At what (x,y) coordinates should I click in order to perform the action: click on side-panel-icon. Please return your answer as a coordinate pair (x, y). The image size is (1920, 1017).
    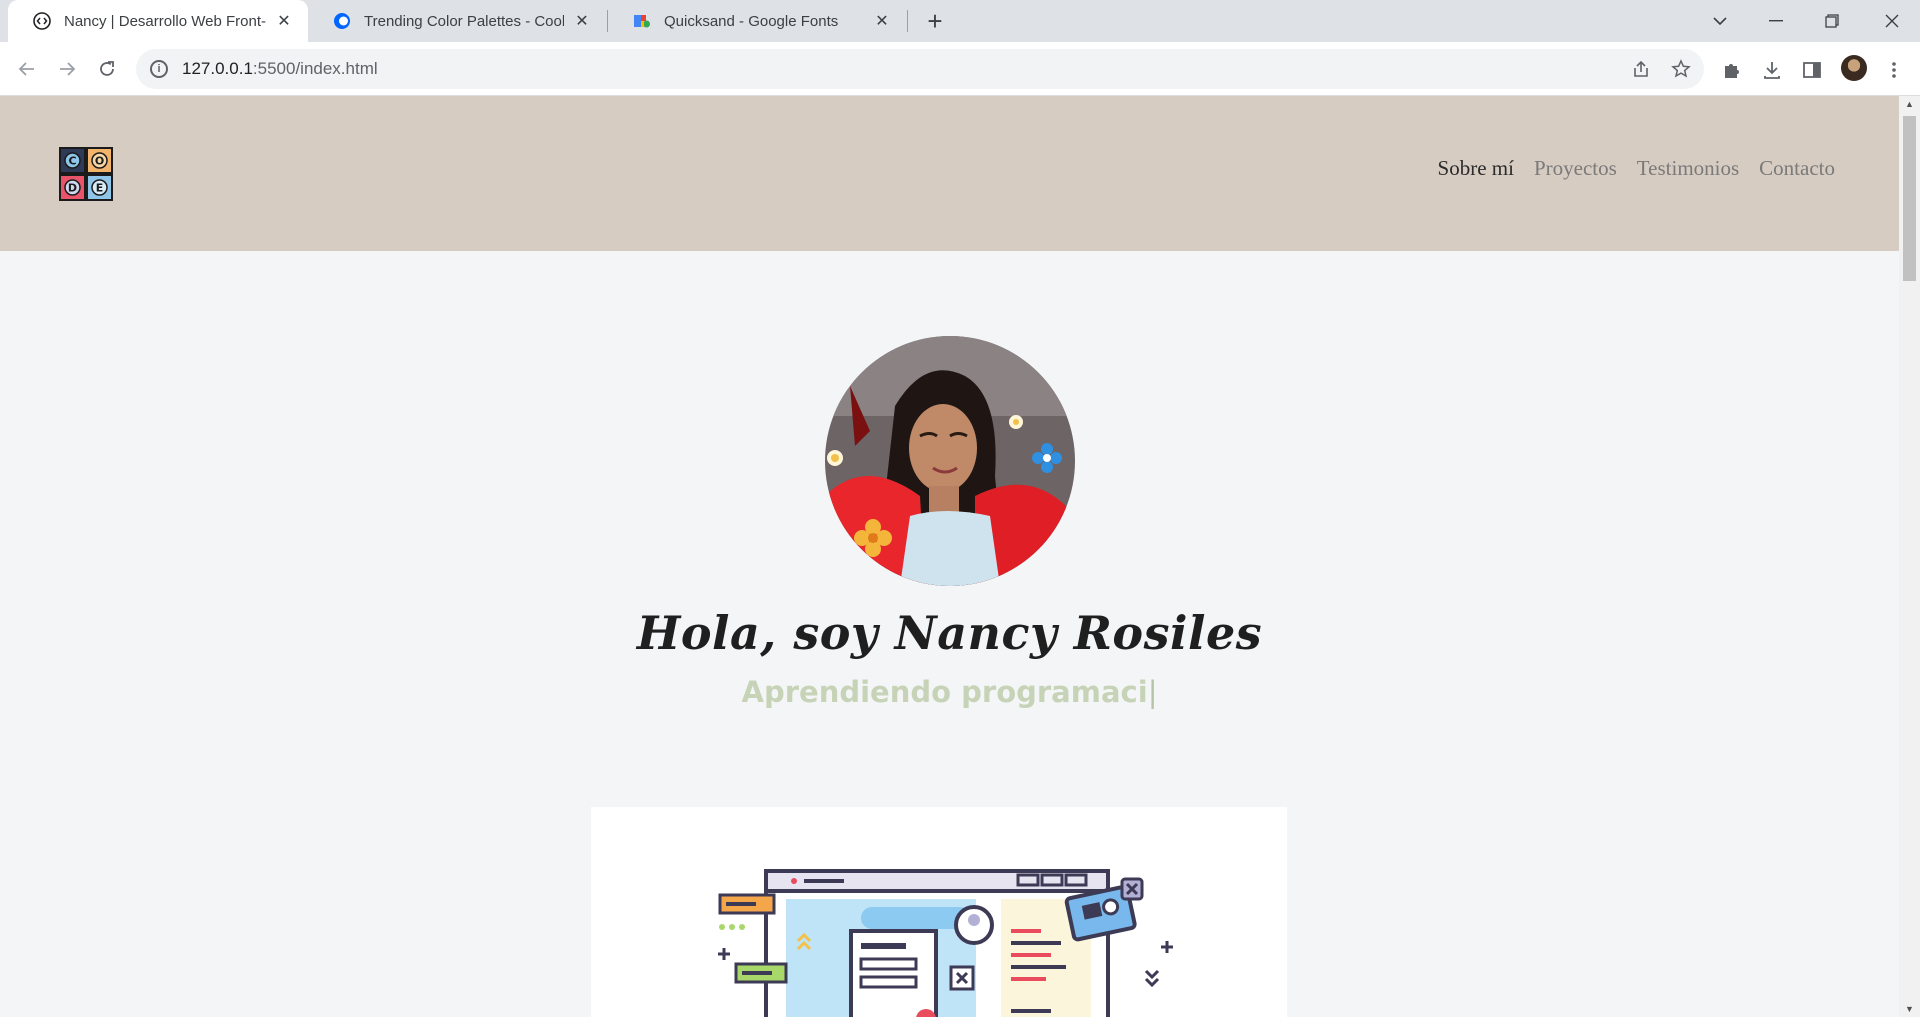
    Looking at the image, I should click on (1812, 70).